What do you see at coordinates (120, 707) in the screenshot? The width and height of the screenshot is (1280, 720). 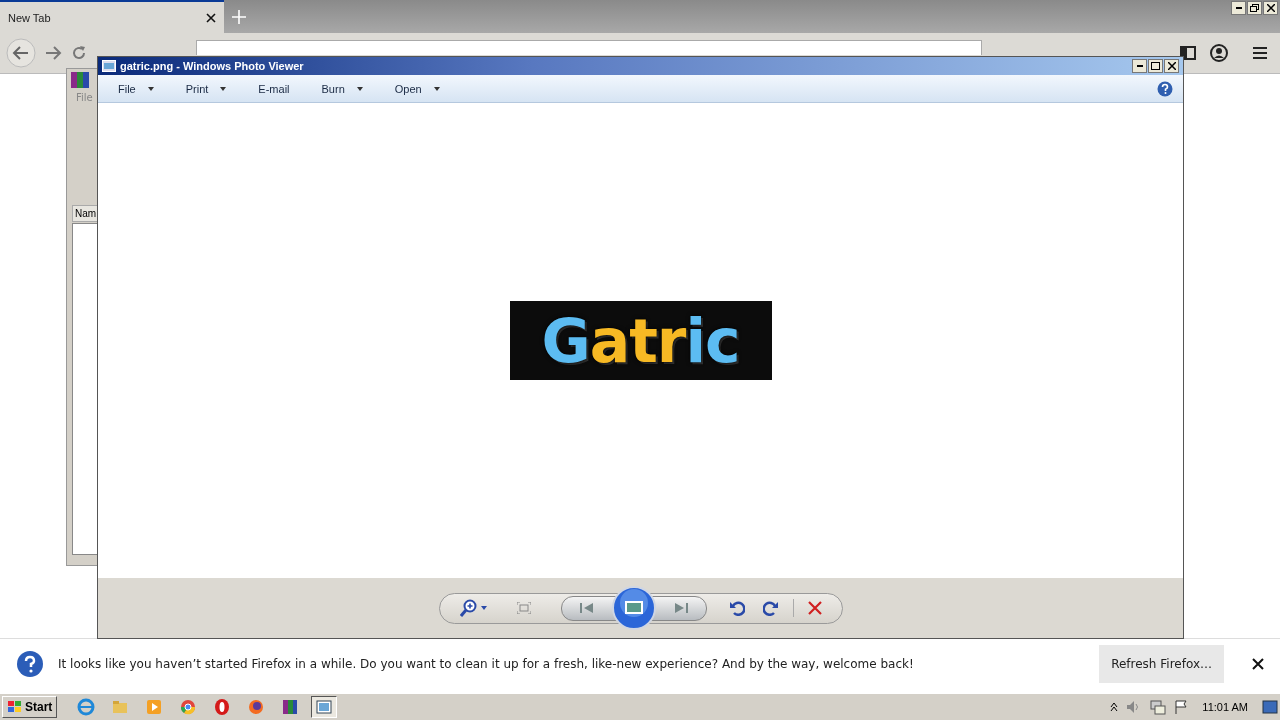 I see `folder-icon` at bounding box center [120, 707].